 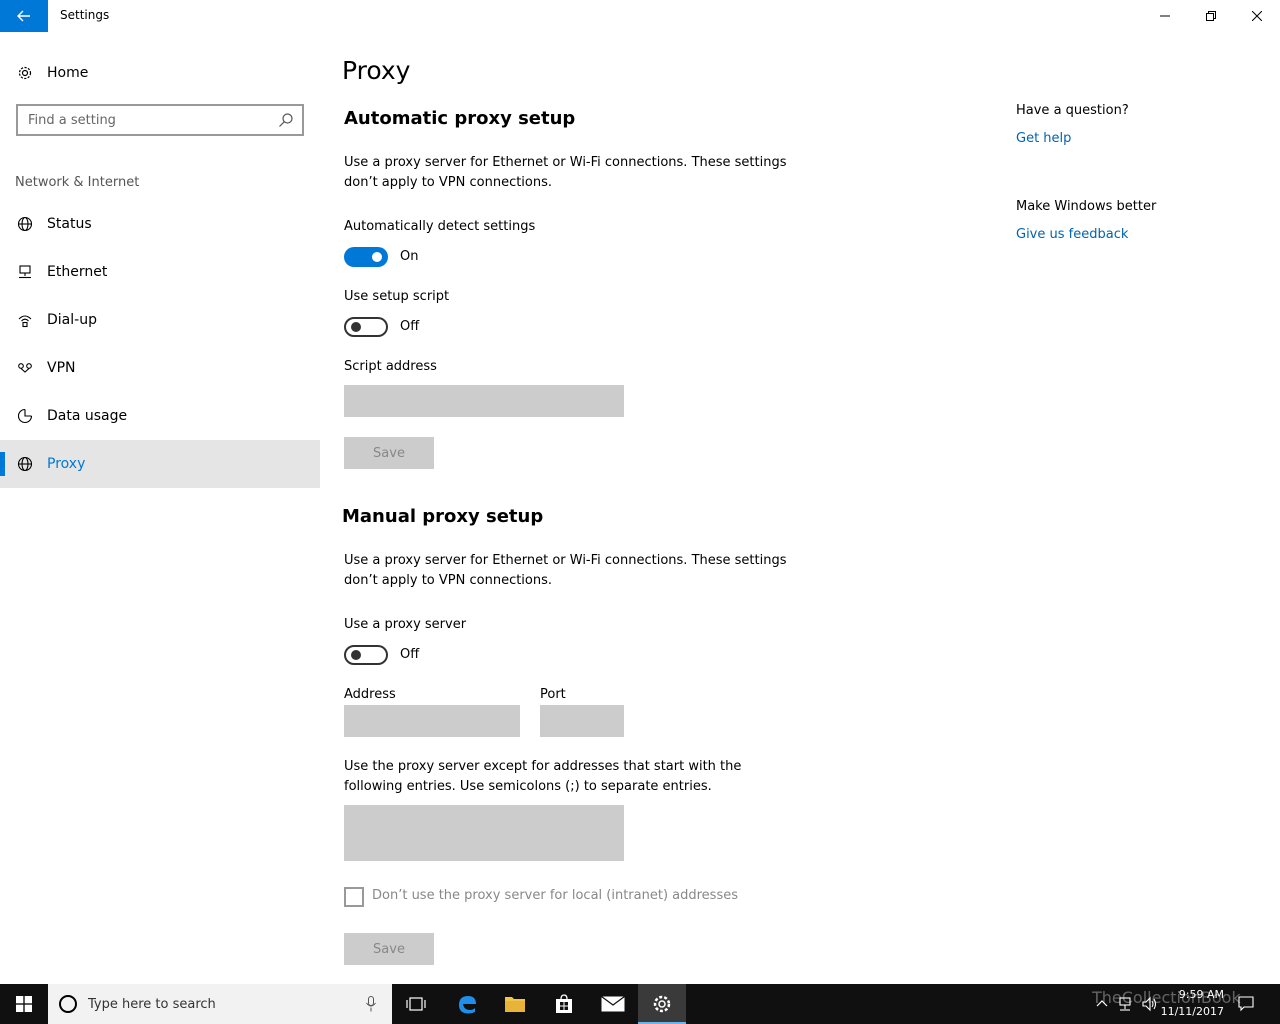 What do you see at coordinates (61, 368) in the screenshot?
I see `sidebar-item-label: VPN` at bounding box center [61, 368].